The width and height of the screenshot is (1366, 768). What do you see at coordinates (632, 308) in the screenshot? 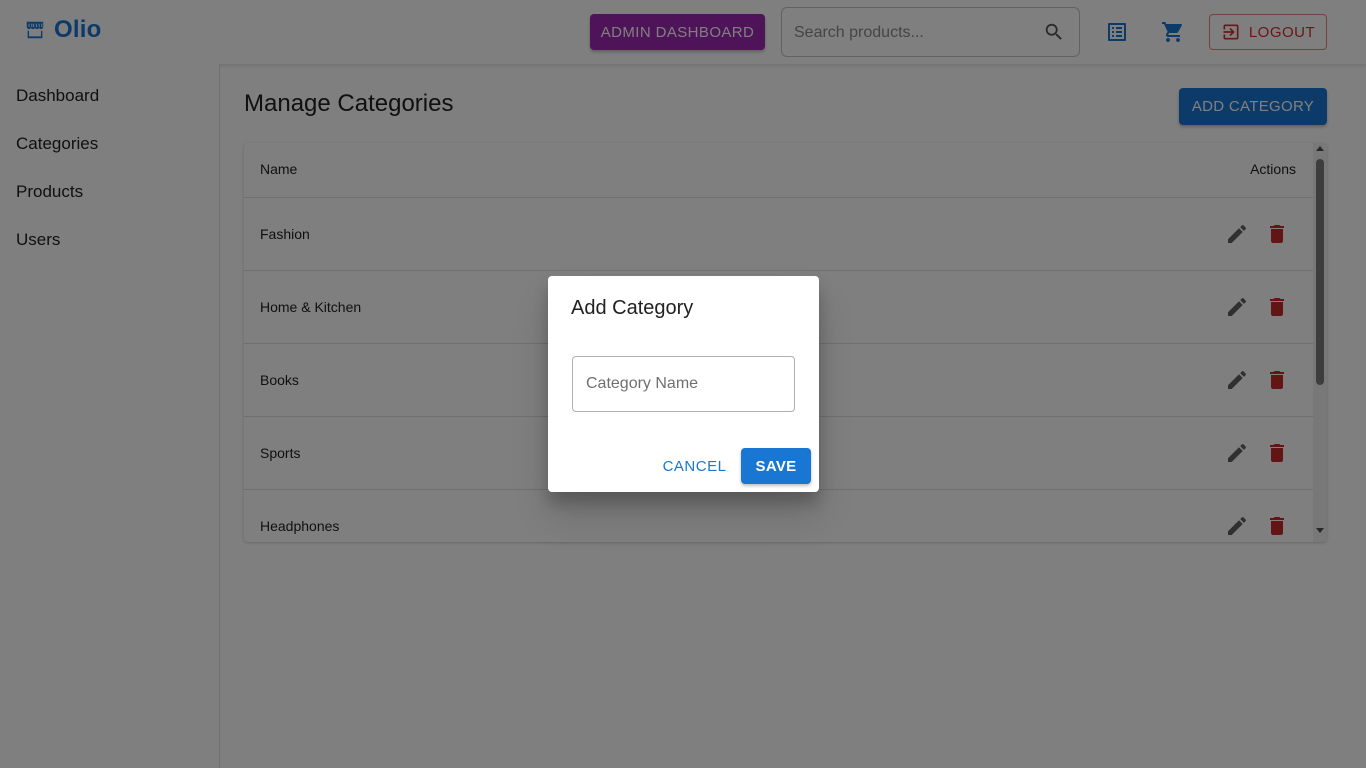
I see `dialog-title: Add Category` at bounding box center [632, 308].